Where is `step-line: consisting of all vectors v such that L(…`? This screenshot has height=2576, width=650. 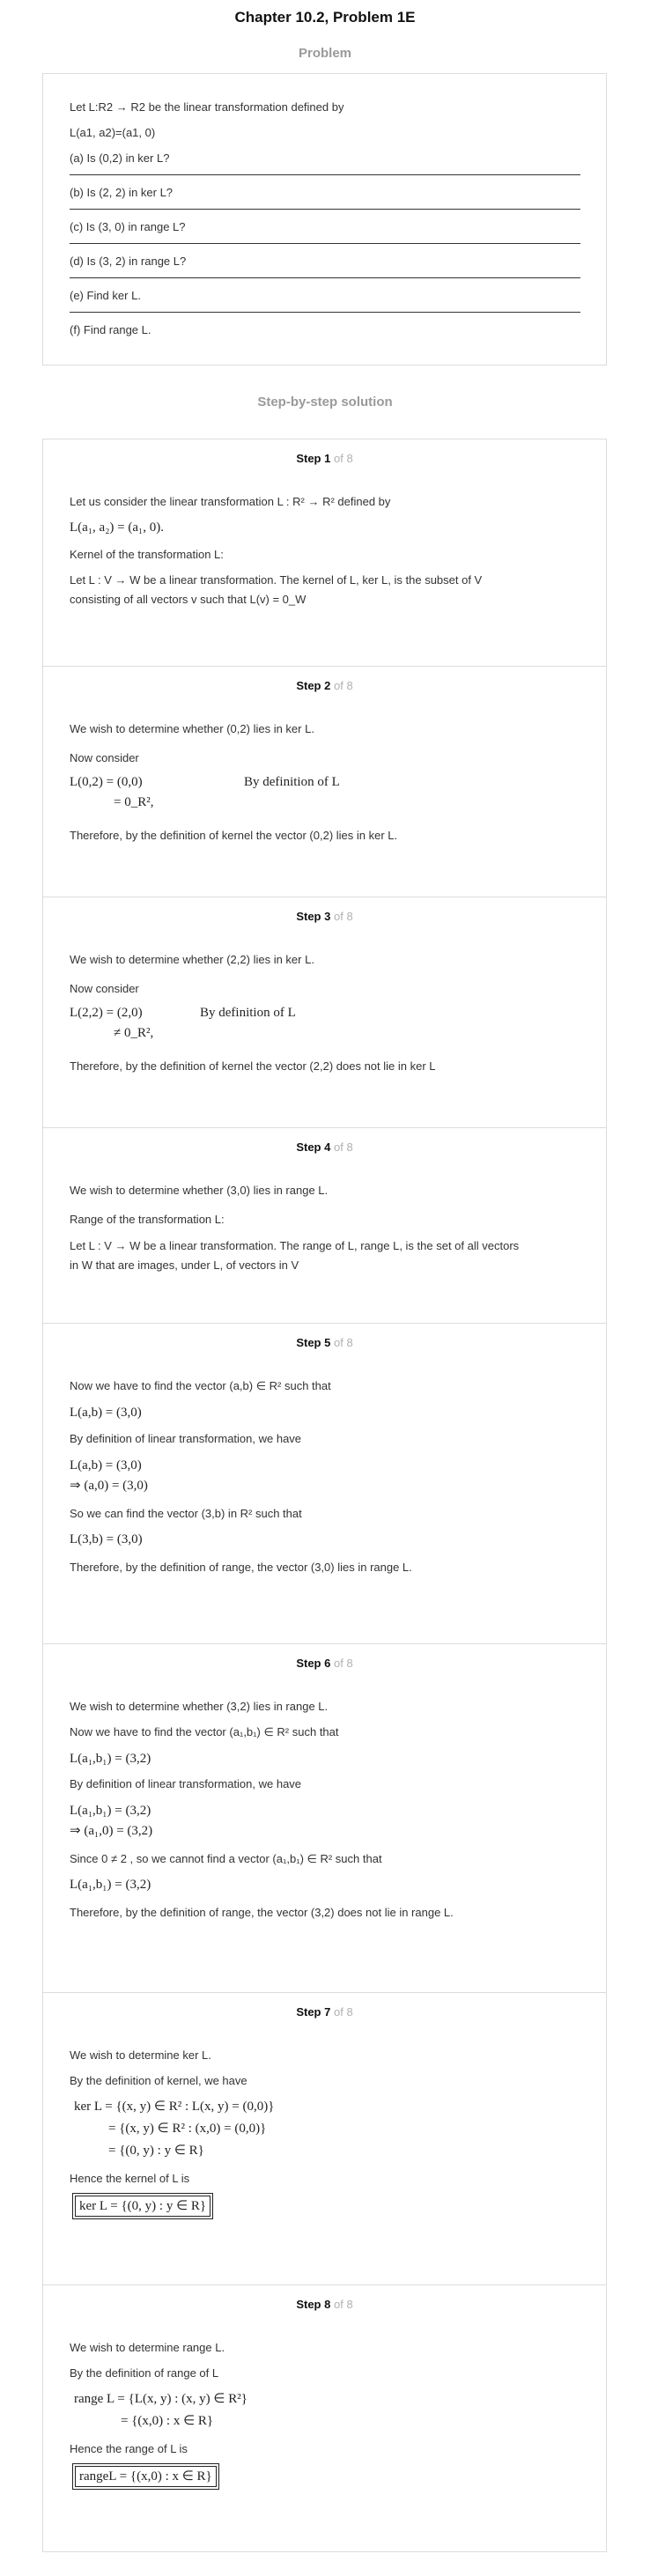
step-line: consisting of all vectors v such that L(… is located at coordinates (188, 599).